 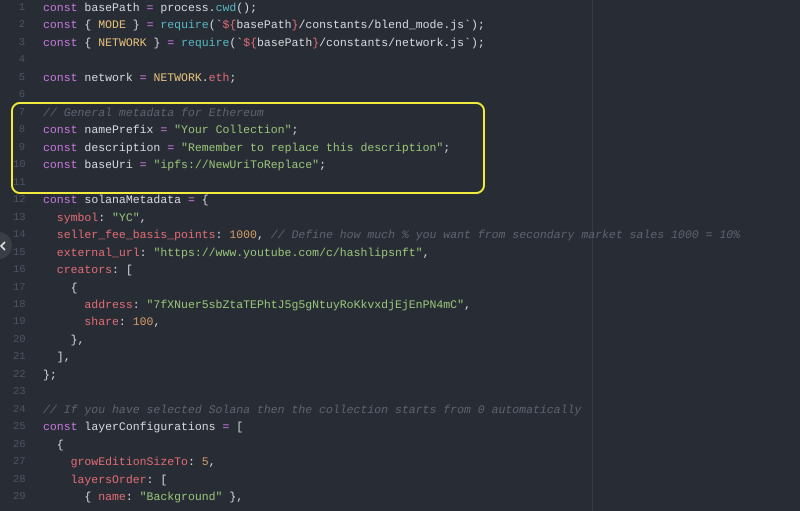 I want to click on code-line: const namePrefix = "Your Collection";, so click(x=170, y=131).